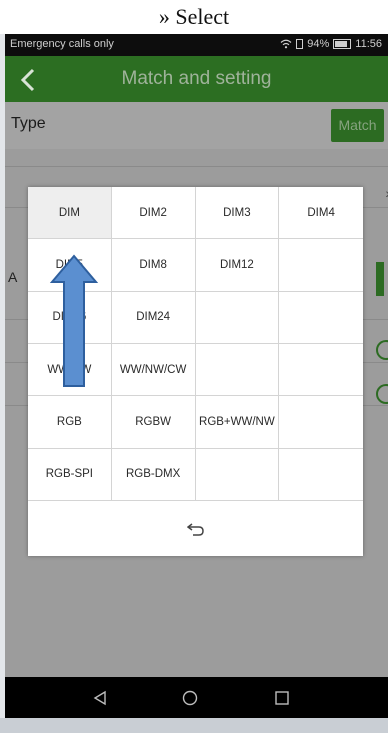  I want to click on type-option: DIM24, so click(153, 317).